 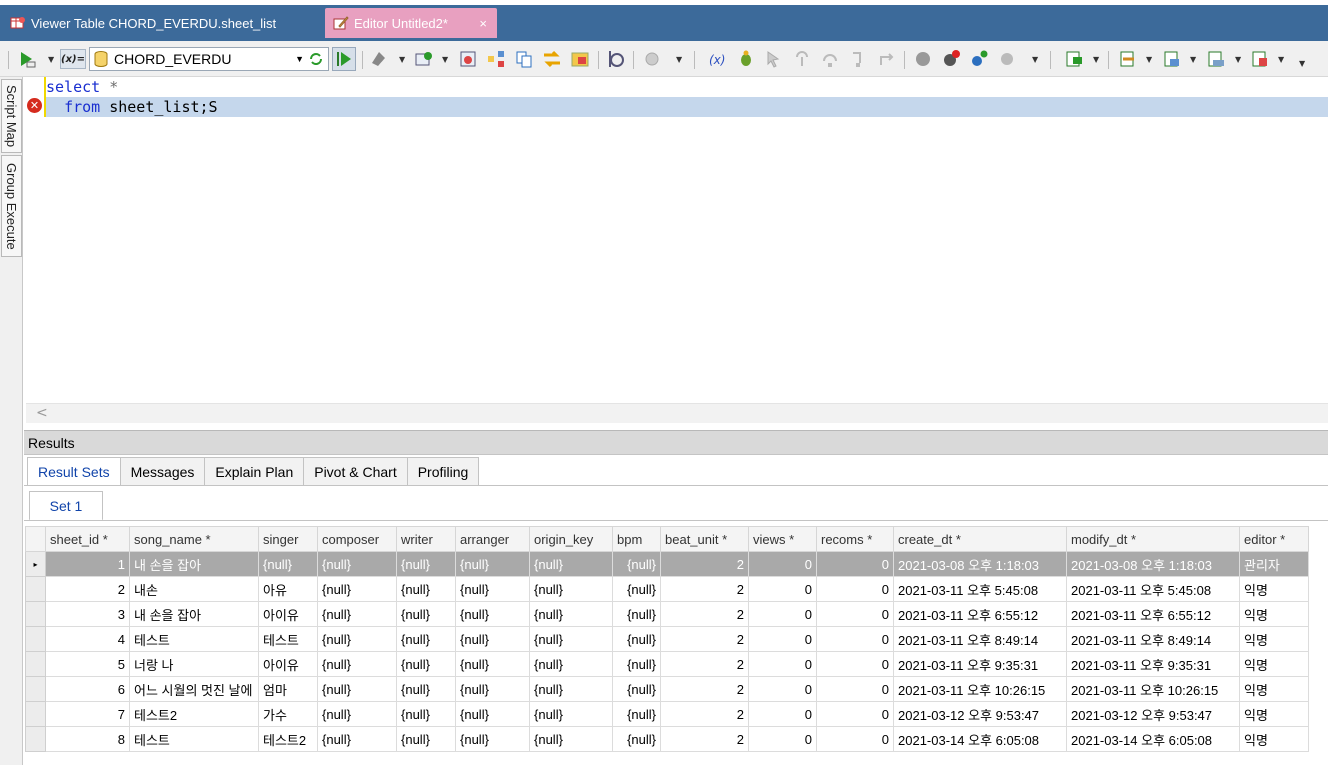 I want to click on table-cell: 8, so click(x=87, y=739).